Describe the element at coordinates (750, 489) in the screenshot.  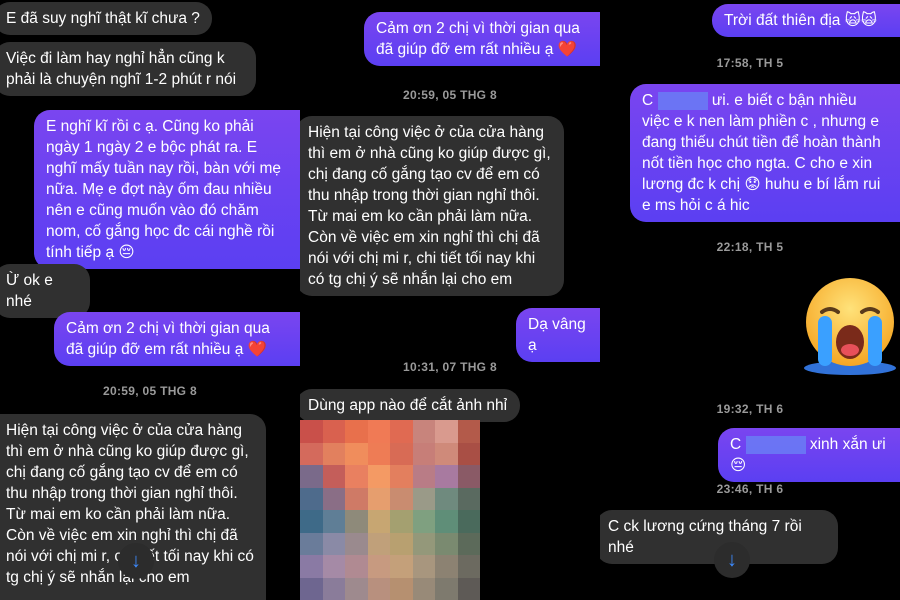
I see `timestamp: 23:46, TH 6` at that location.